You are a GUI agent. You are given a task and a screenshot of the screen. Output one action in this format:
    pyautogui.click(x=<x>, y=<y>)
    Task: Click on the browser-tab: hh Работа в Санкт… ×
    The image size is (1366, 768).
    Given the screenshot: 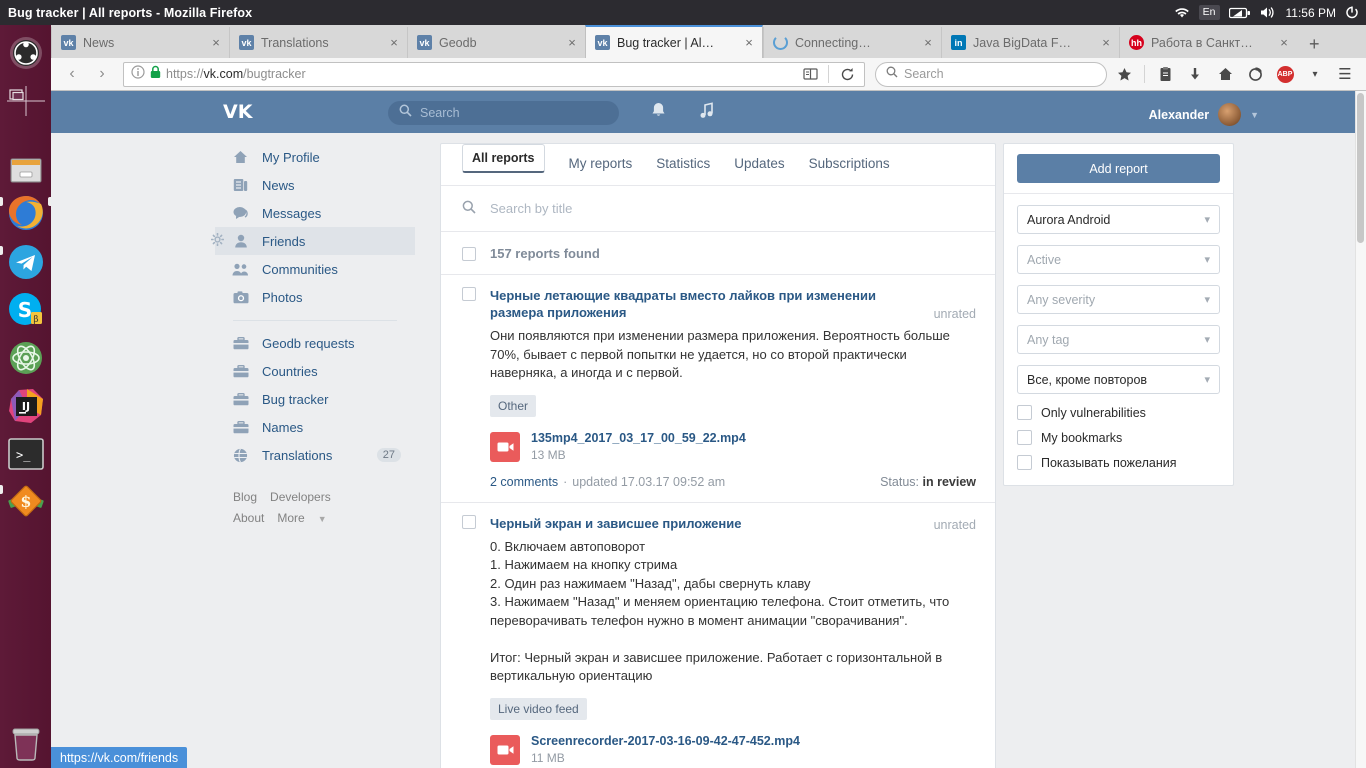 What is the action you would take?
    pyautogui.click(x=1208, y=42)
    